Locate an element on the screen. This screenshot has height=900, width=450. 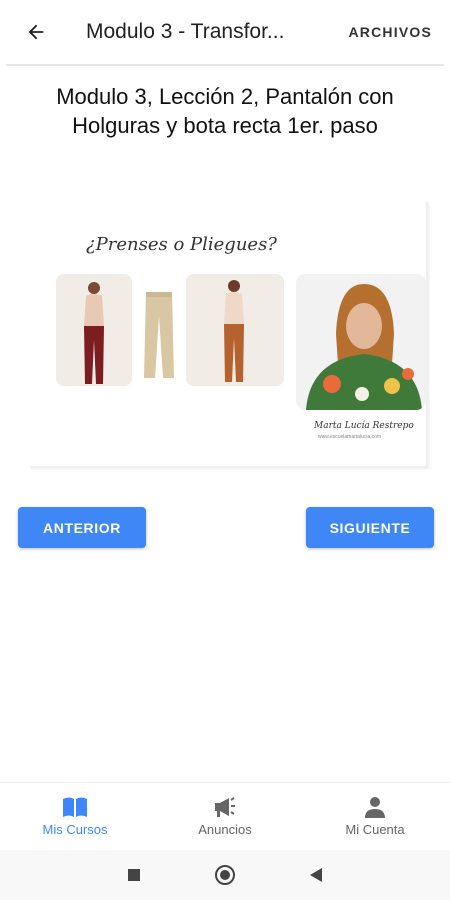
presenter-signature: Marta Lucía Restrepo is located at coordinates (364, 426).